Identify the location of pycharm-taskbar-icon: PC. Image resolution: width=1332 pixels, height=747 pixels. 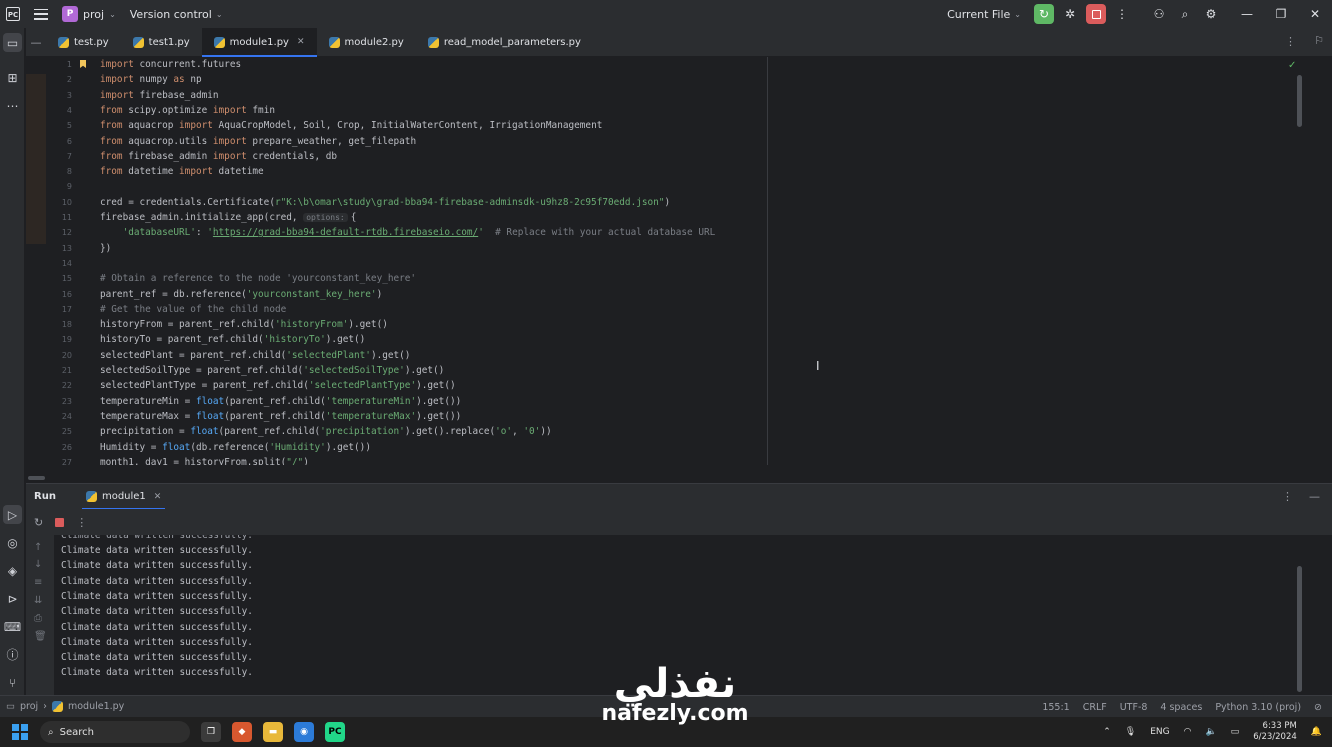
(335, 732).